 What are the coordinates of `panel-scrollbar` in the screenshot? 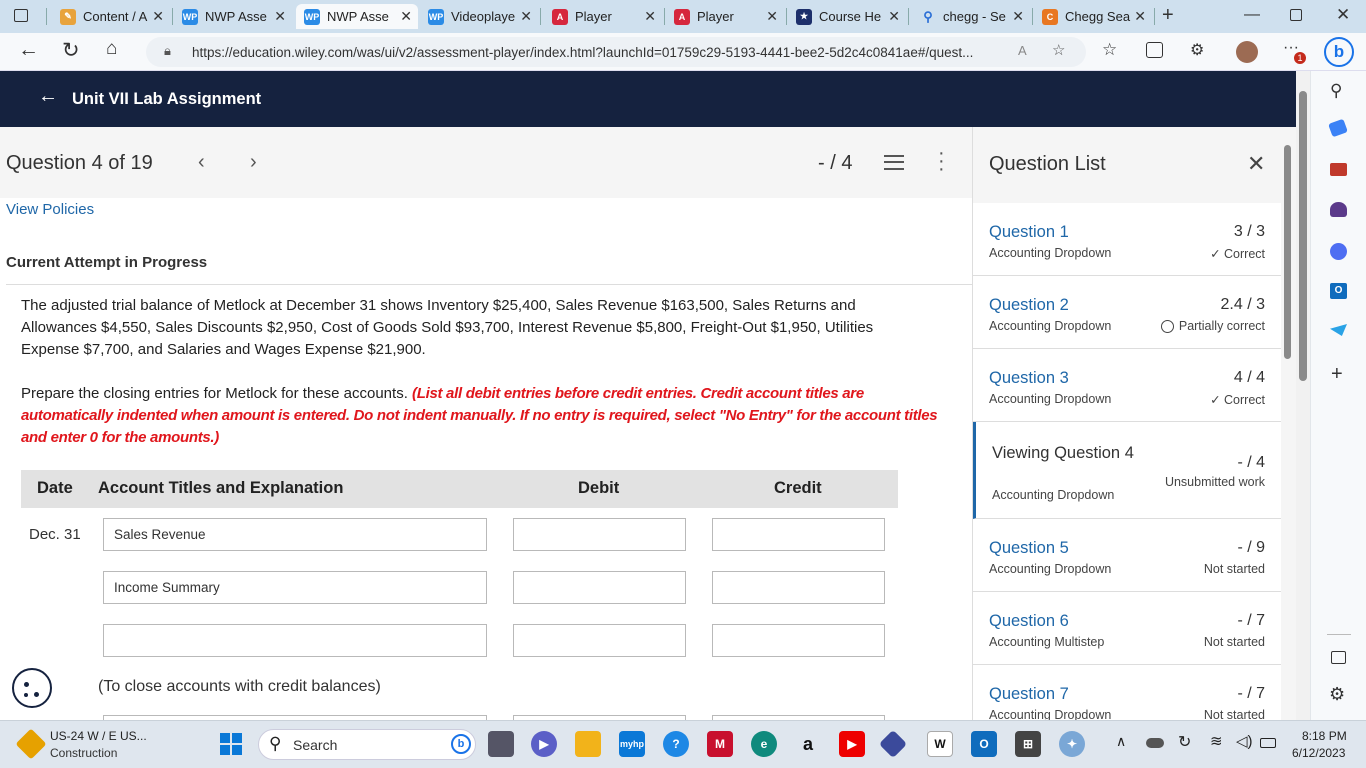 It's located at (1287, 424).